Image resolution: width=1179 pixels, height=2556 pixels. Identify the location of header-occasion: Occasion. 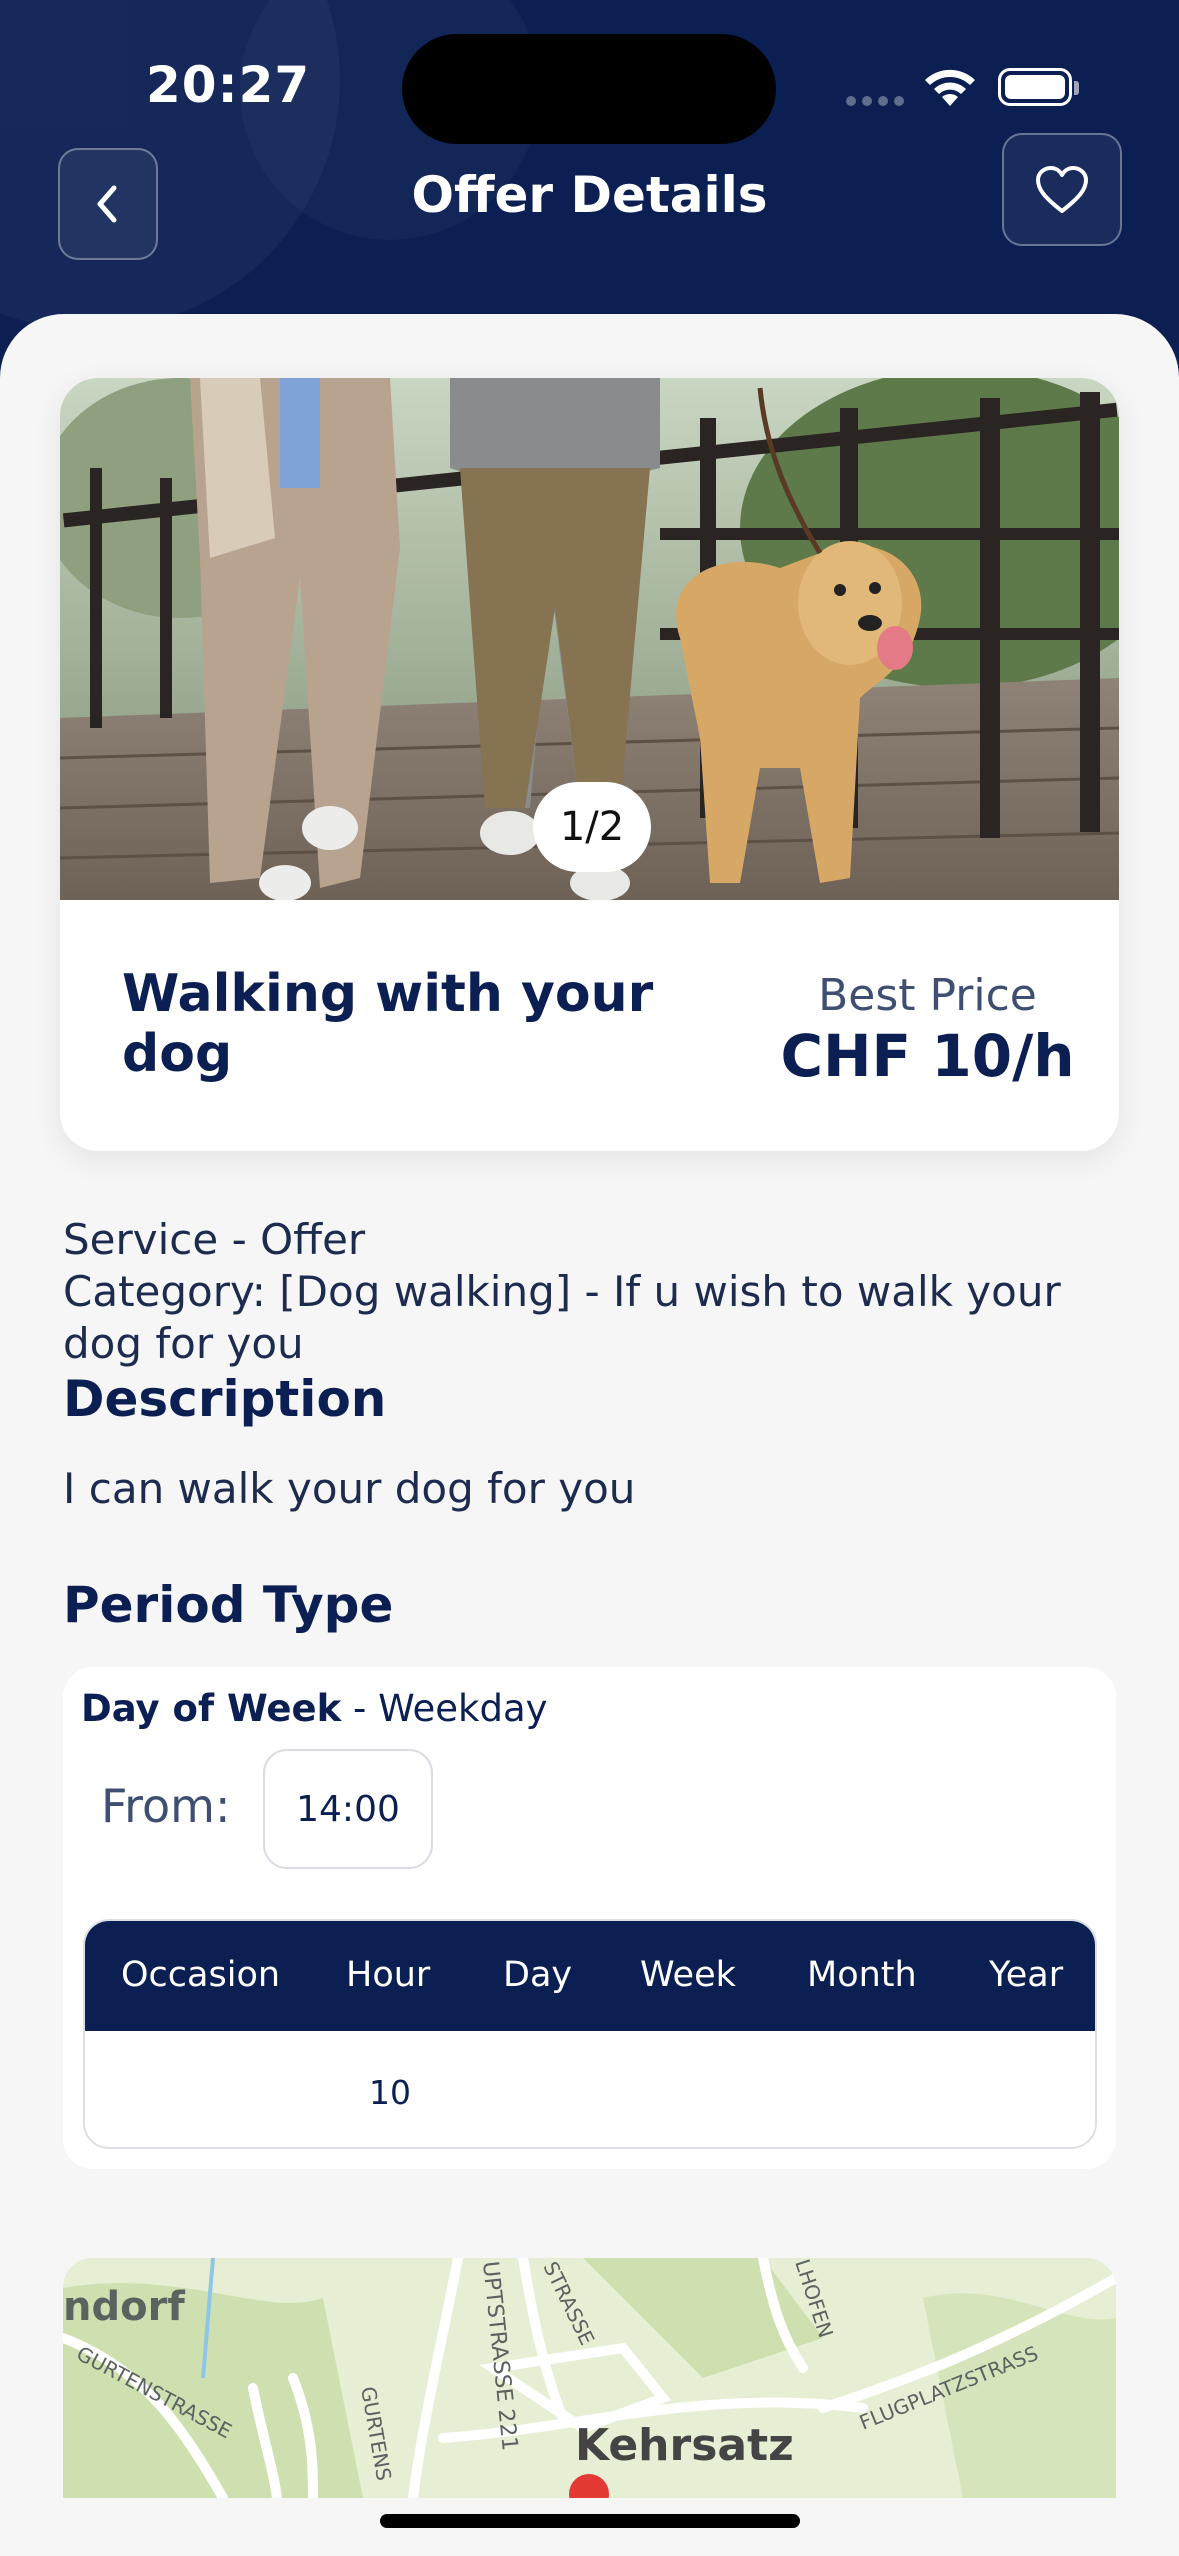
(201, 1975).